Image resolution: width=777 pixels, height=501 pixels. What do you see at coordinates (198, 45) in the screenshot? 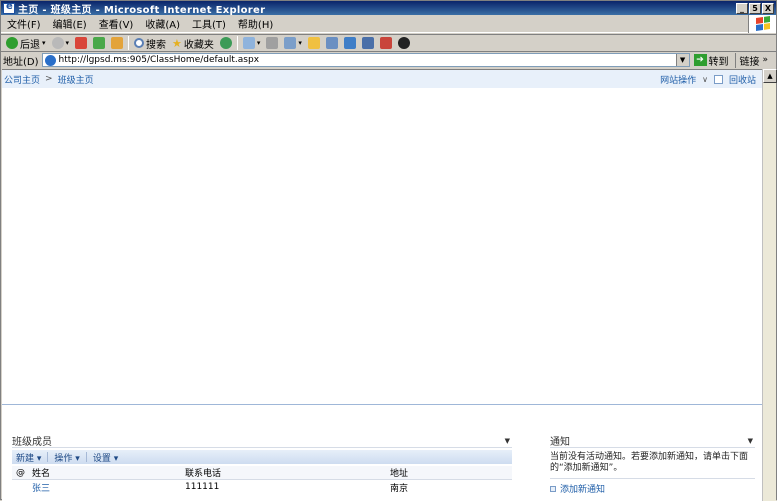
I see `favorites-label: 收藏夹` at bounding box center [198, 45].